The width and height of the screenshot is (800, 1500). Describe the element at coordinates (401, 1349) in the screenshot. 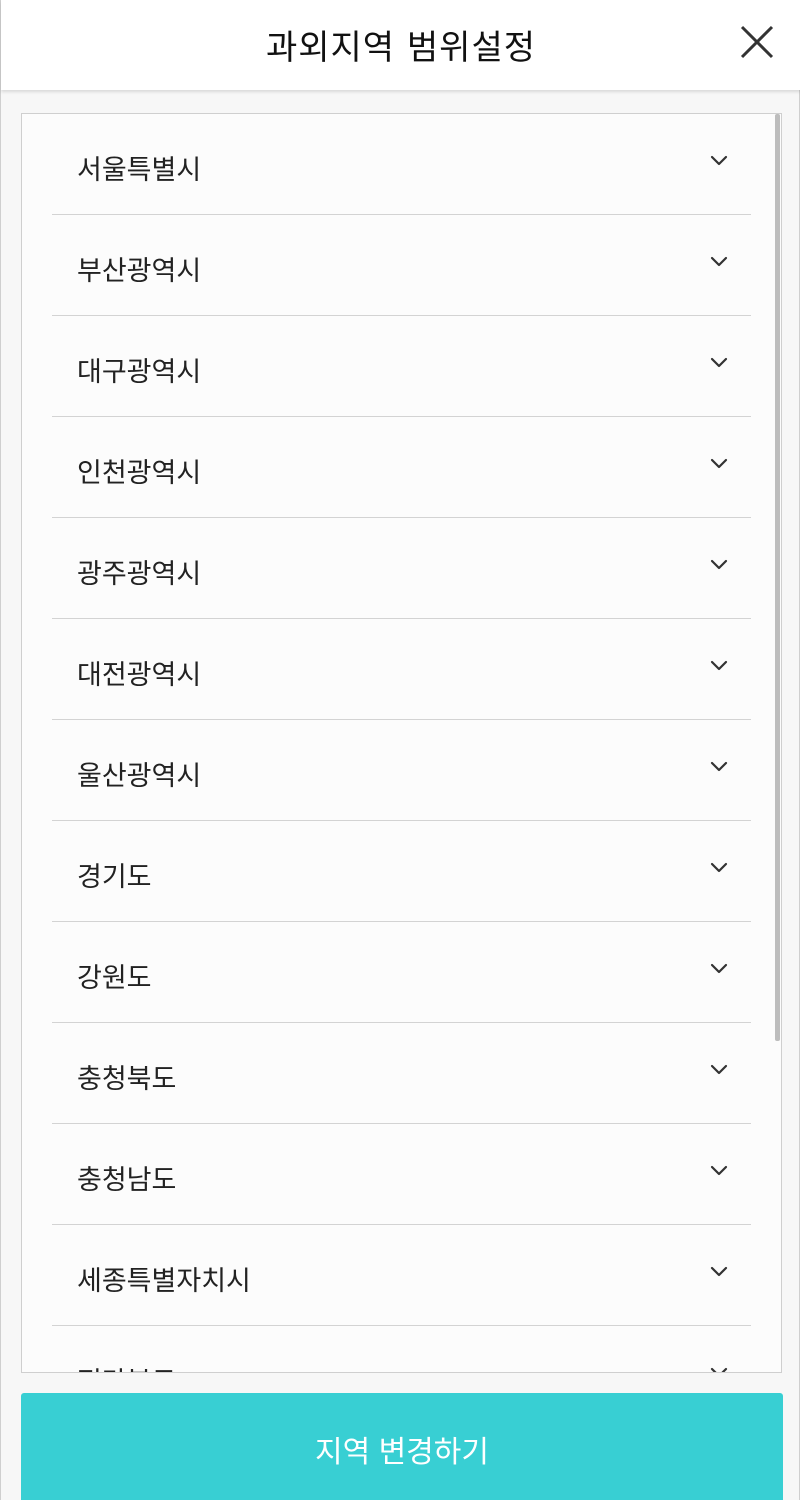

I see `region-row: 전라북도` at that location.